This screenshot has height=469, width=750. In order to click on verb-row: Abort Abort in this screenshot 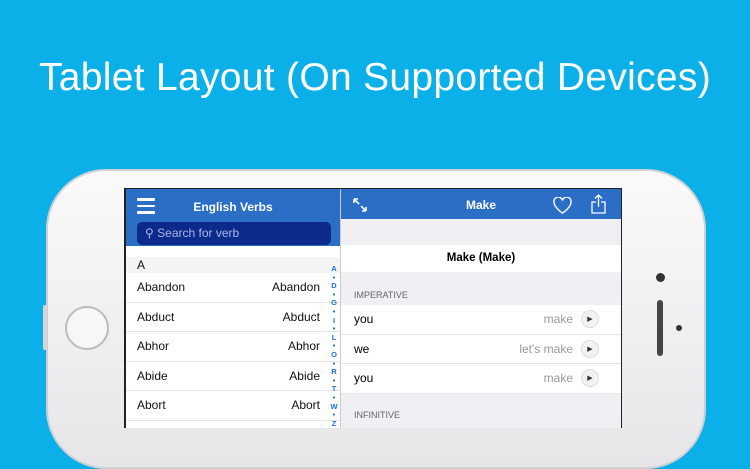, I will do `click(233, 406)`.